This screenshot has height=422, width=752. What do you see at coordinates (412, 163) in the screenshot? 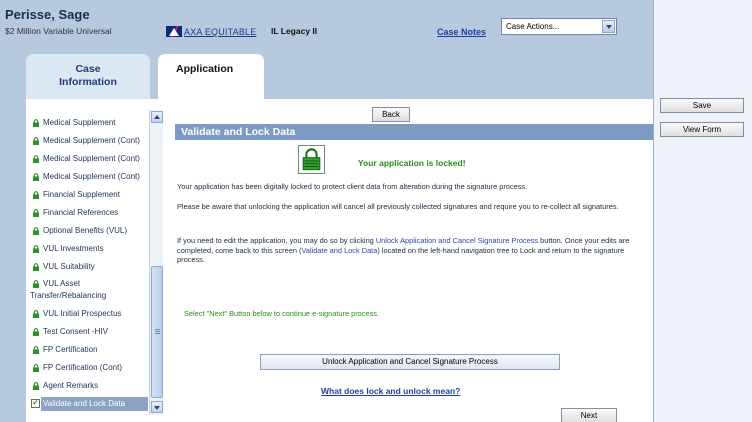
I see `locked-status-message: Your application is locked!` at bounding box center [412, 163].